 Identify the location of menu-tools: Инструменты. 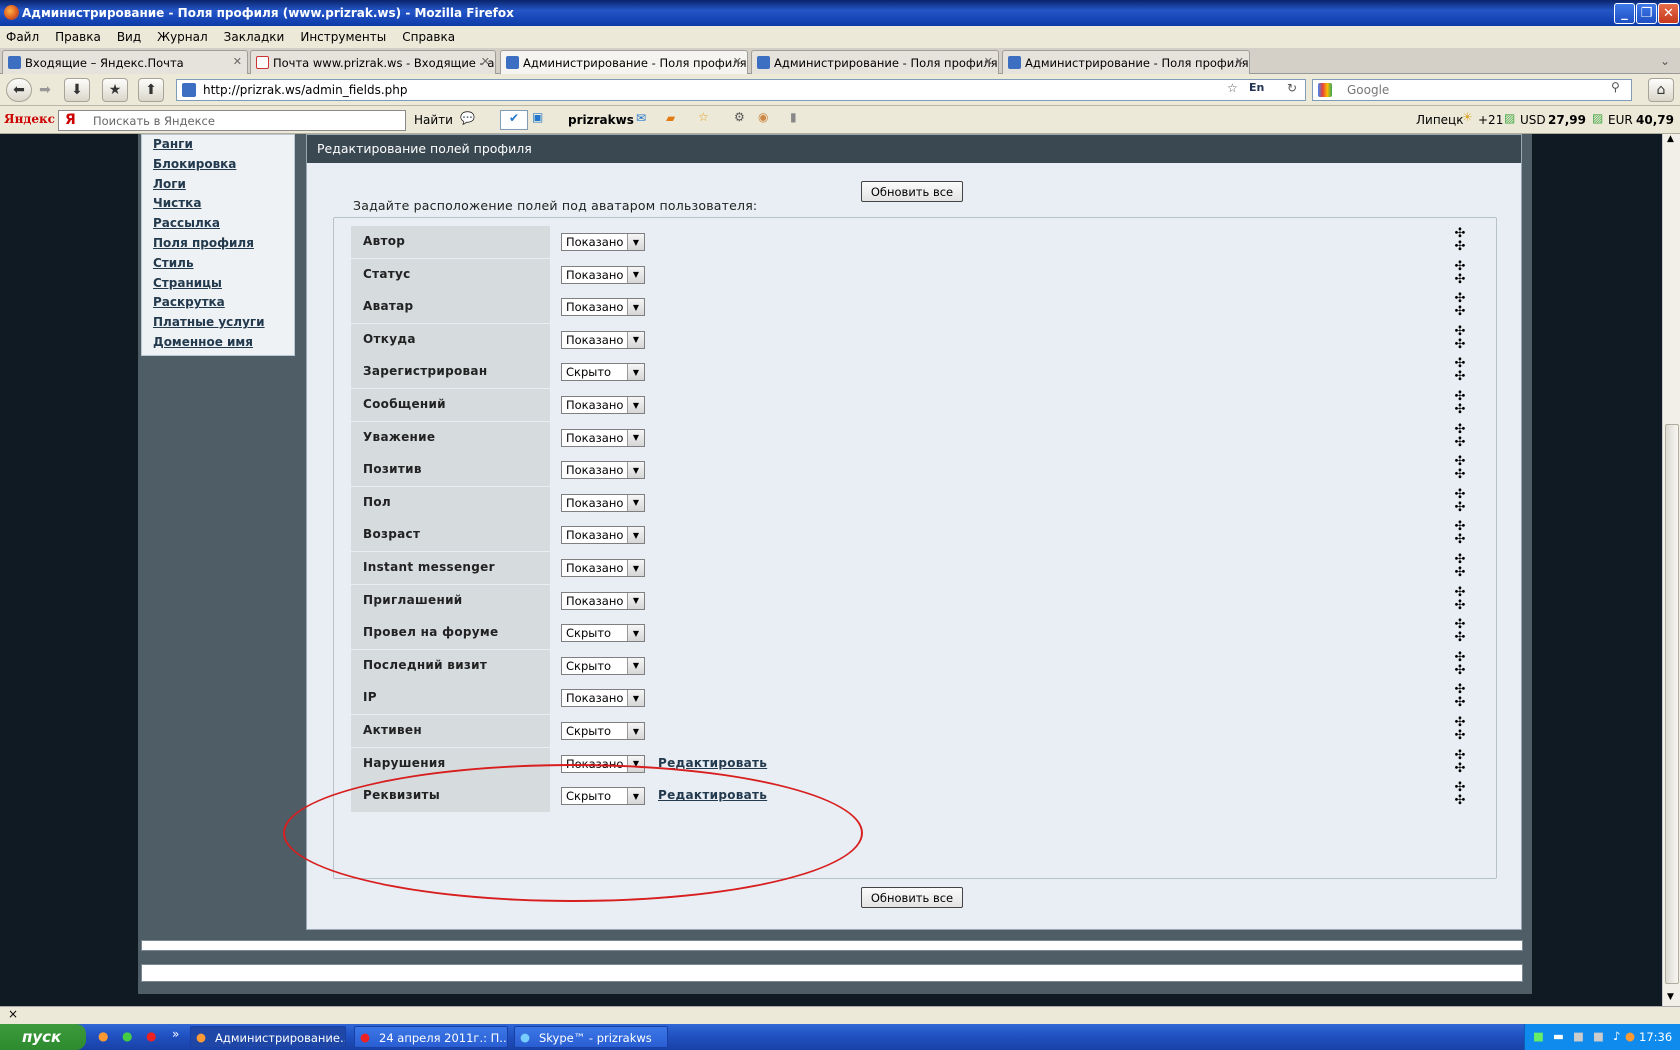
(343, 37).